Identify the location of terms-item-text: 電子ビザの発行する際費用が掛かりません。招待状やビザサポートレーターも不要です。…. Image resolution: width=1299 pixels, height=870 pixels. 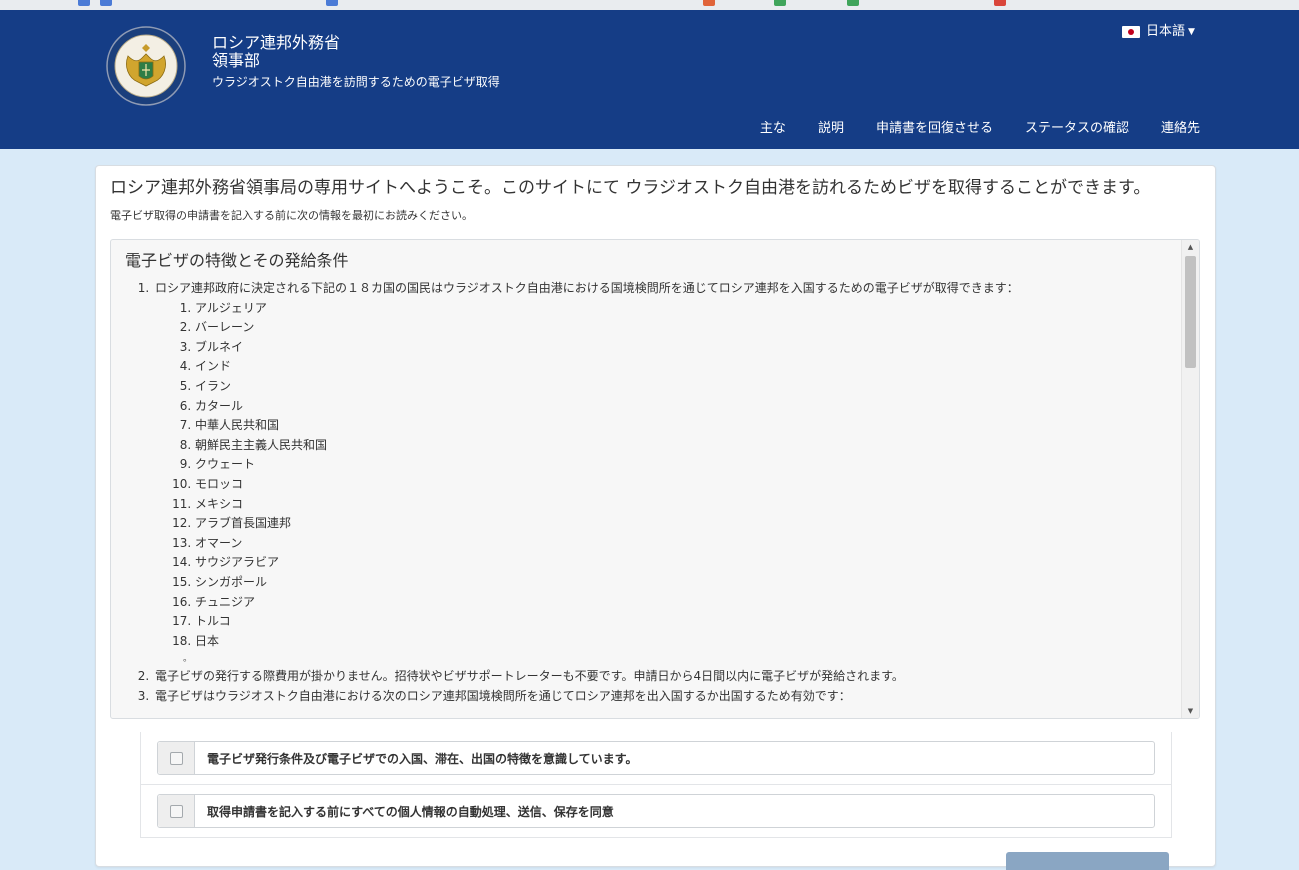
(529, 676).